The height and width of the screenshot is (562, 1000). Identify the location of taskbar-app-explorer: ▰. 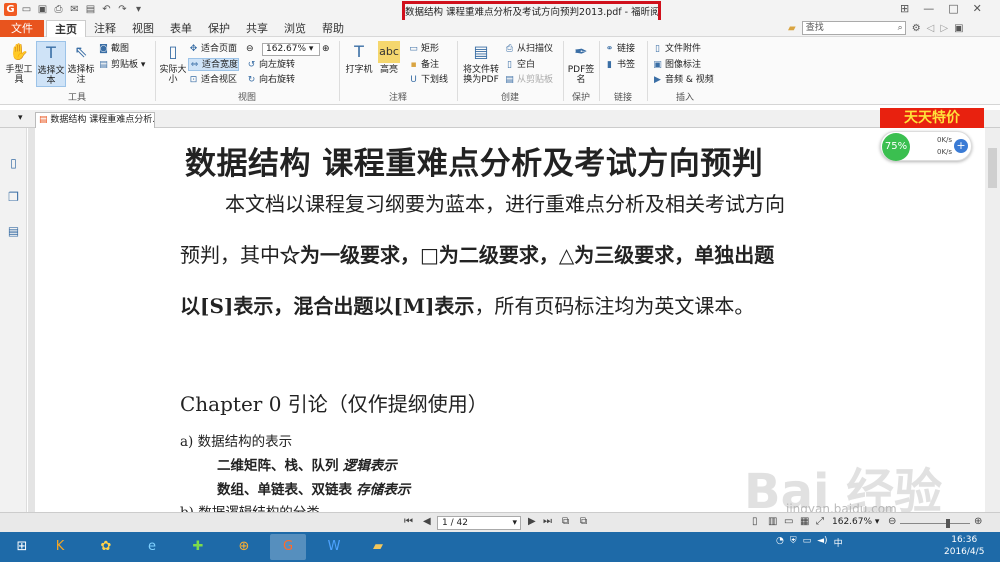
(378, 547).